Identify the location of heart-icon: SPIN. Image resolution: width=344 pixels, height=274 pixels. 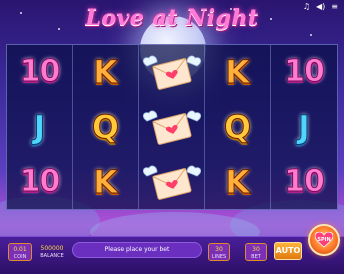
(324, 239).